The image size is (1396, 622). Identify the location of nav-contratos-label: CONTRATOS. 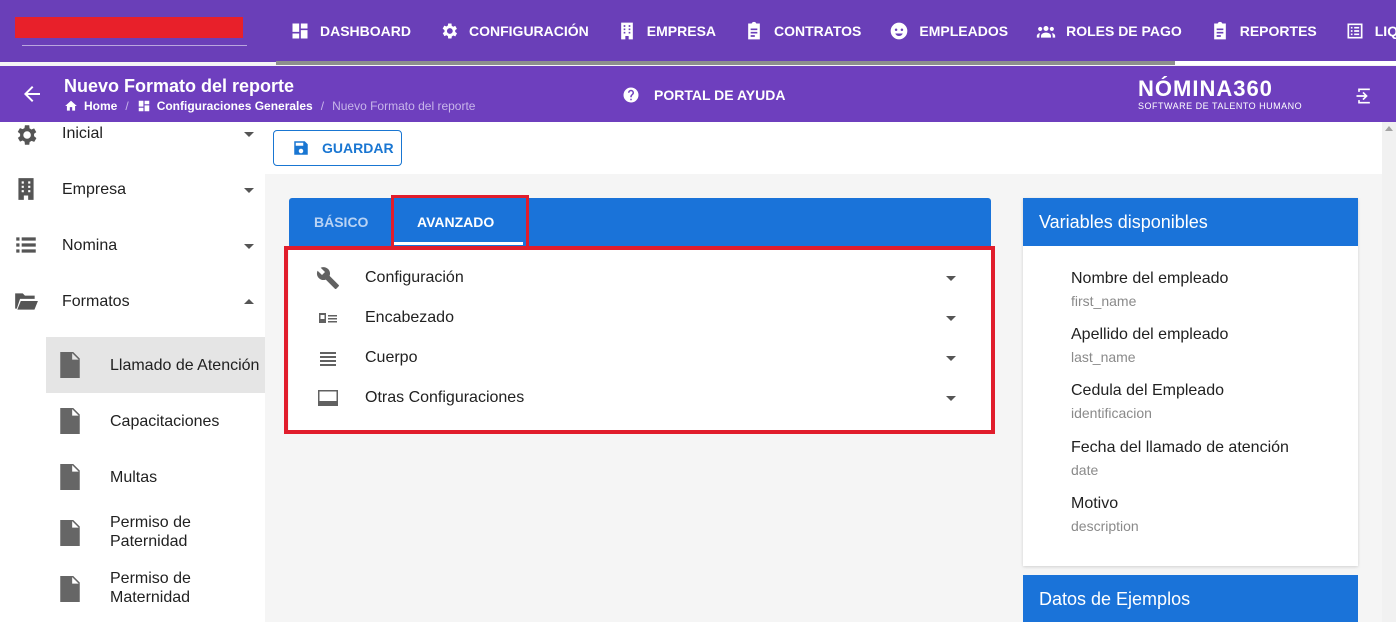
(818, 31).